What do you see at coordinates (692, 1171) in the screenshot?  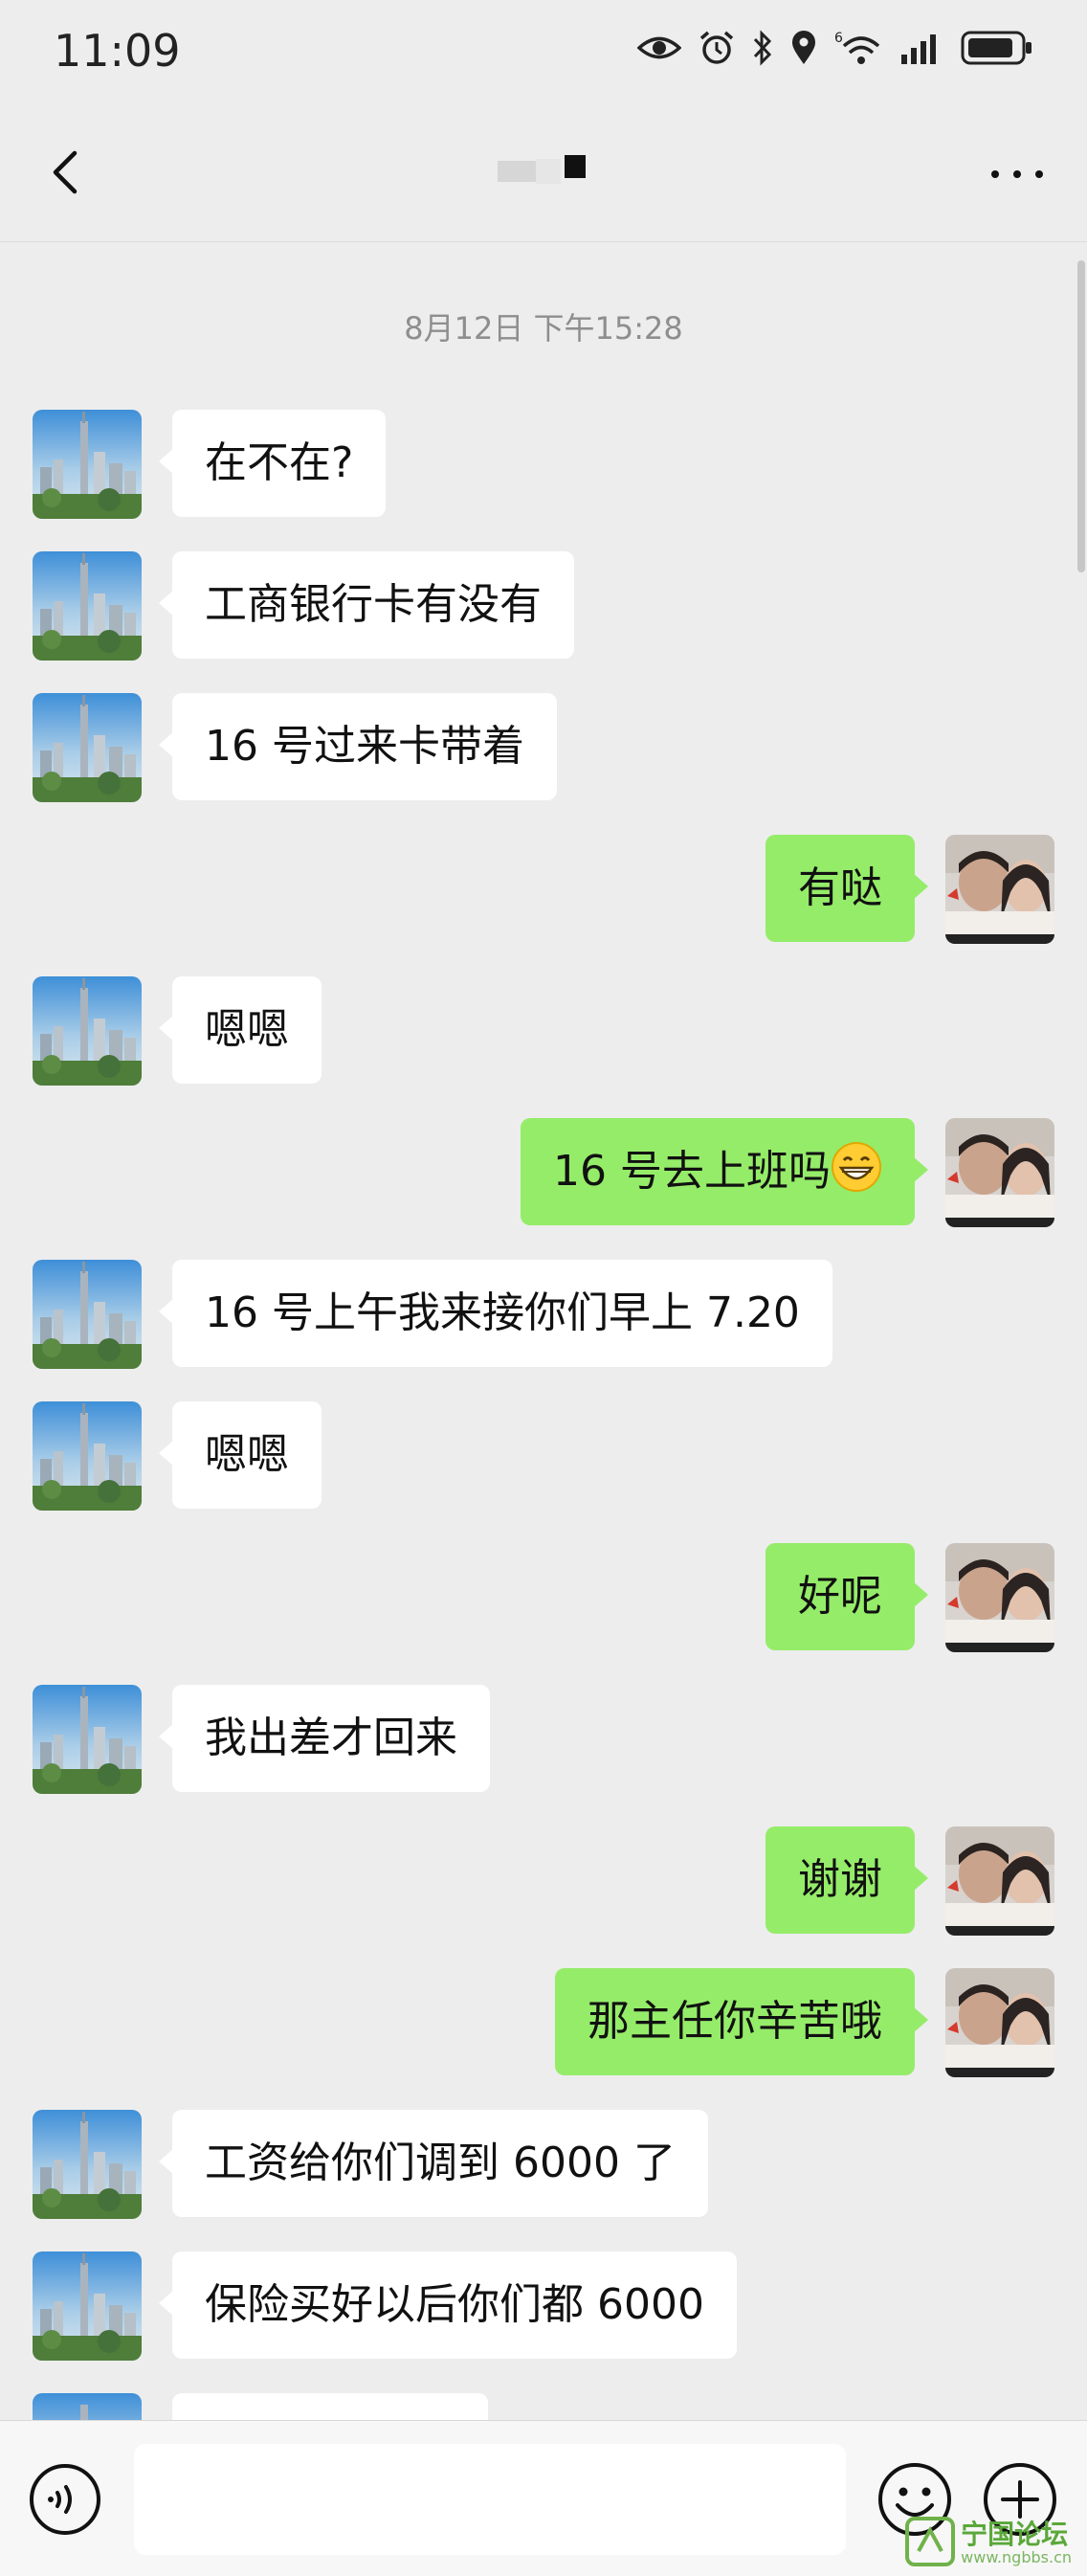 I see `message-text: 16 号去上班吗` at bounding box center [692, 1171].